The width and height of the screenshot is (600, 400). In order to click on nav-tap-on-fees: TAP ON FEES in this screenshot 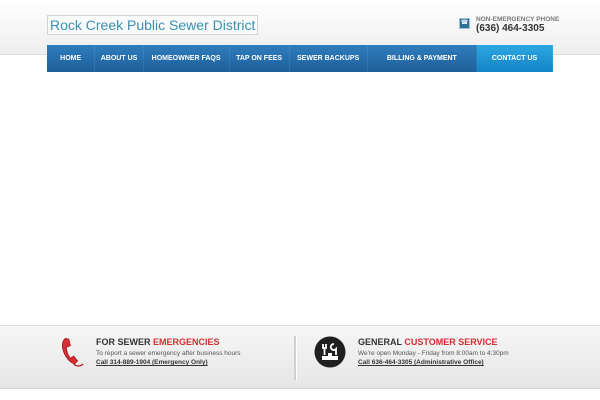, I will do `click(260, 58)`.